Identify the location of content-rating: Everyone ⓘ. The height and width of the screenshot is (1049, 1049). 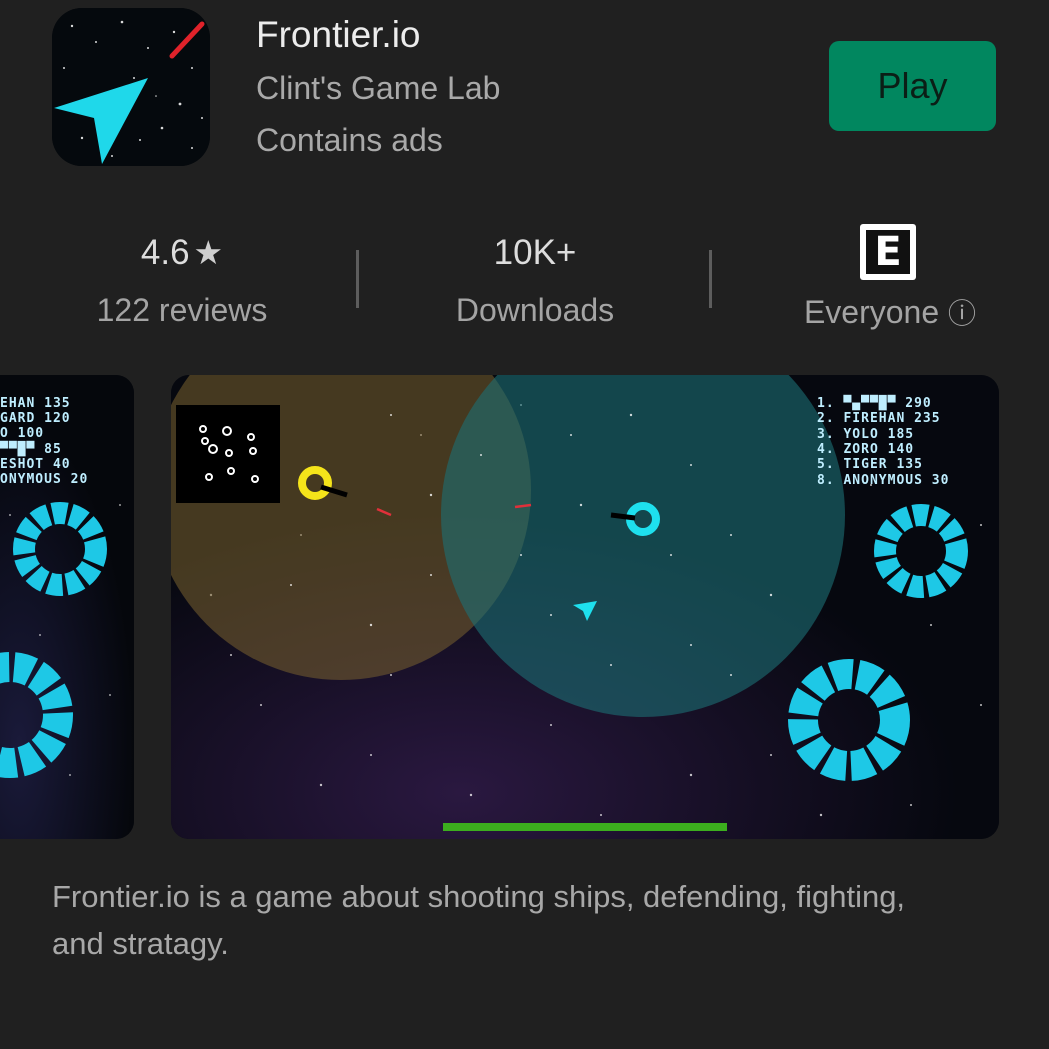
(890, 312).